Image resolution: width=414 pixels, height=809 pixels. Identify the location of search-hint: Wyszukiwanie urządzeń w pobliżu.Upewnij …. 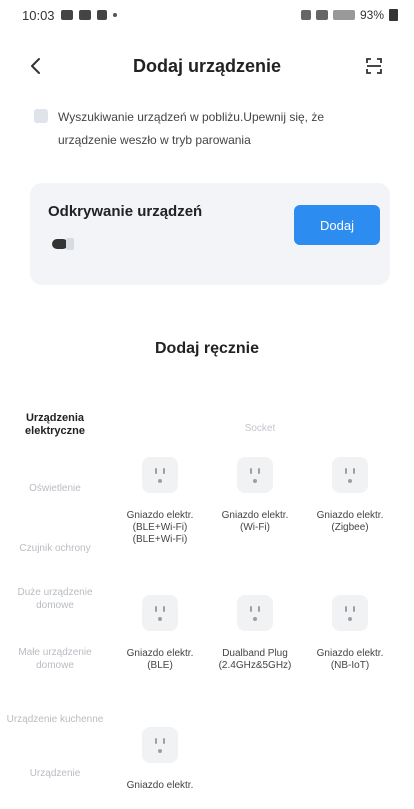
(209, 129).